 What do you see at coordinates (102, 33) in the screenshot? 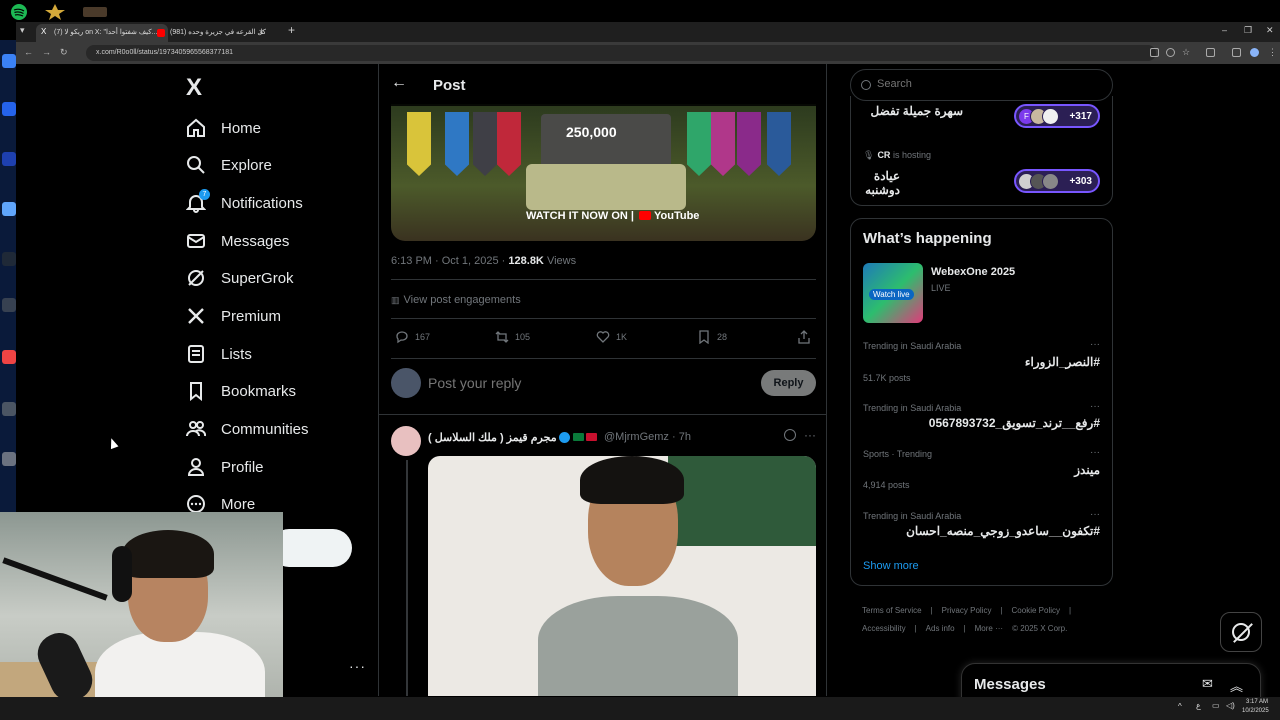
I see `tab-x-post: X (7) ريكو لا on X: "كيف شفتوا أحدا... ×` at bounding box center [102, 33].